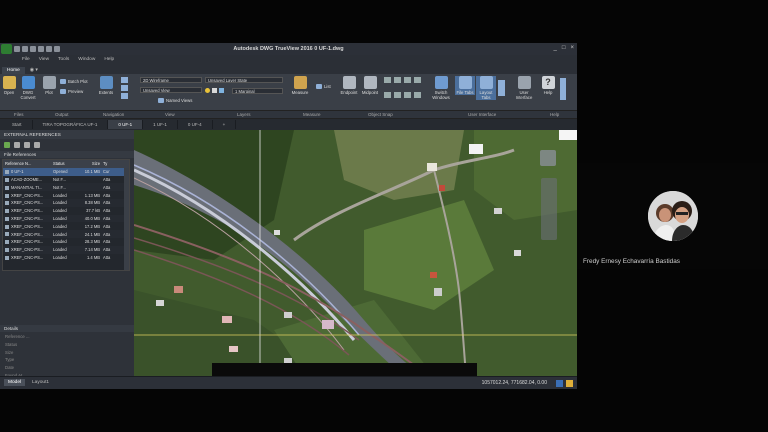 This screenshot has height=432, width=768. What do you see at coordinates (66, 218) in the screenshot?
I see `table-row: XREF_CNC-PS... Loaded 40.0 MB Atta` at bounding box center [66, 218].